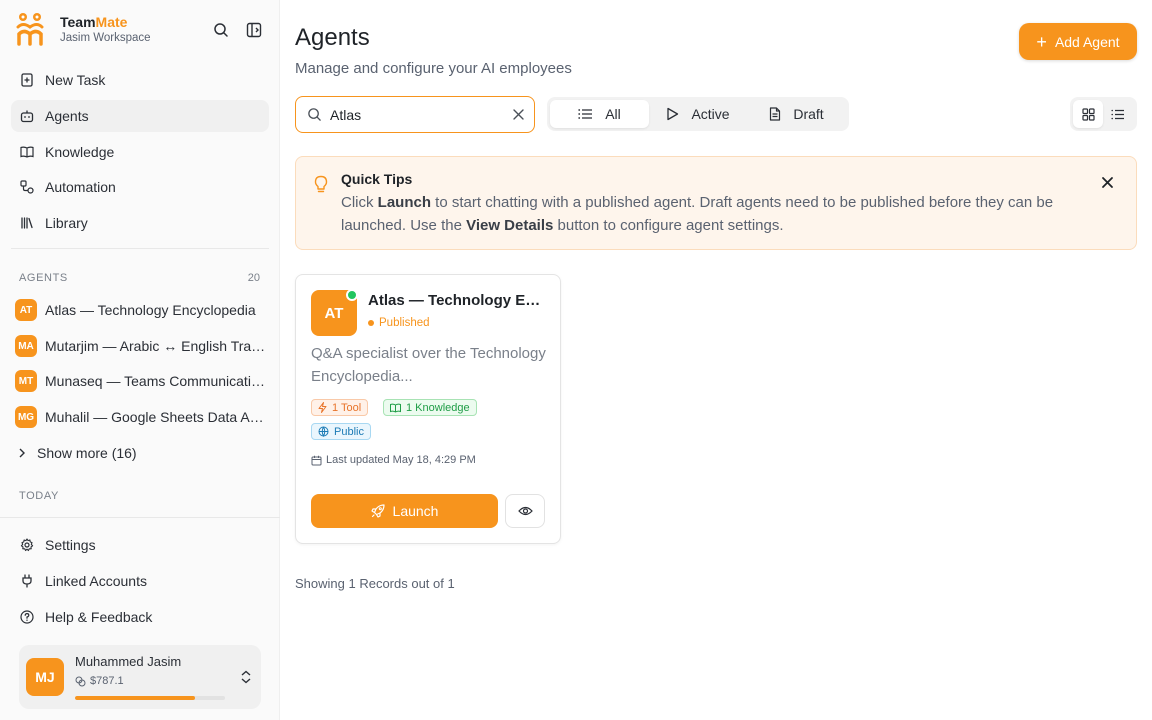 The width and height of the screenshot is (1152, 720). Describe the element at coordinates (254, 30) in the screenshot. I see `sidebar-toggle-icon` at that location.